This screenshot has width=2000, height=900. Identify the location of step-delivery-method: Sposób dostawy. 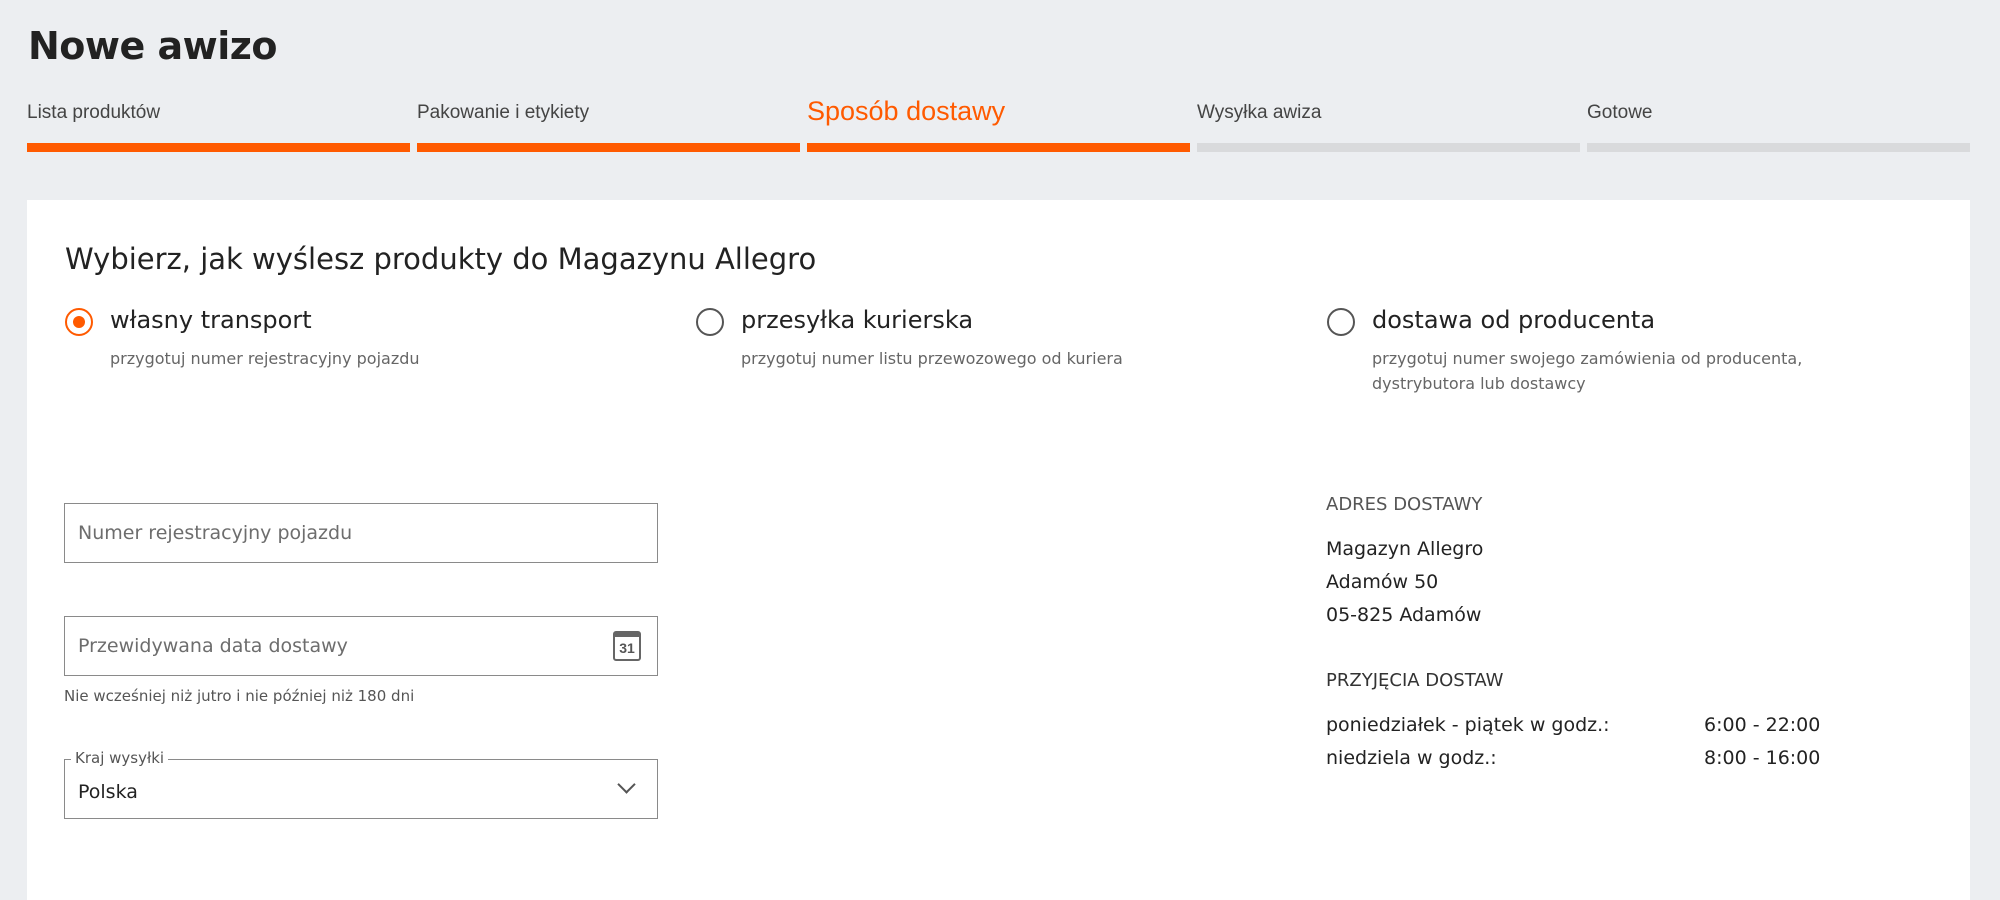
(998, 124).